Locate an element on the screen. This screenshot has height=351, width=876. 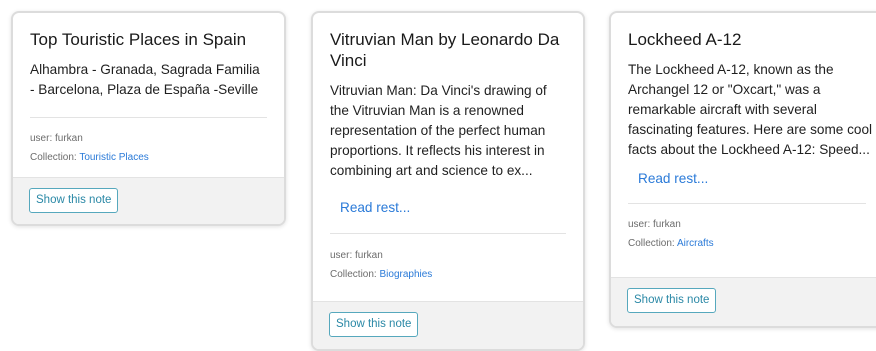
collection-line: Collection: Touristic Places is located at coordinates (148, 158).